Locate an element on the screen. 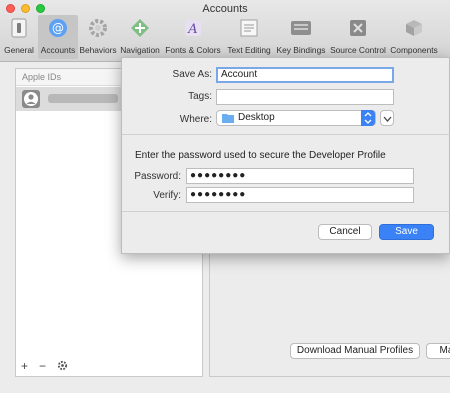  tab-label: Text Editing is located at coordinates (249, 50).